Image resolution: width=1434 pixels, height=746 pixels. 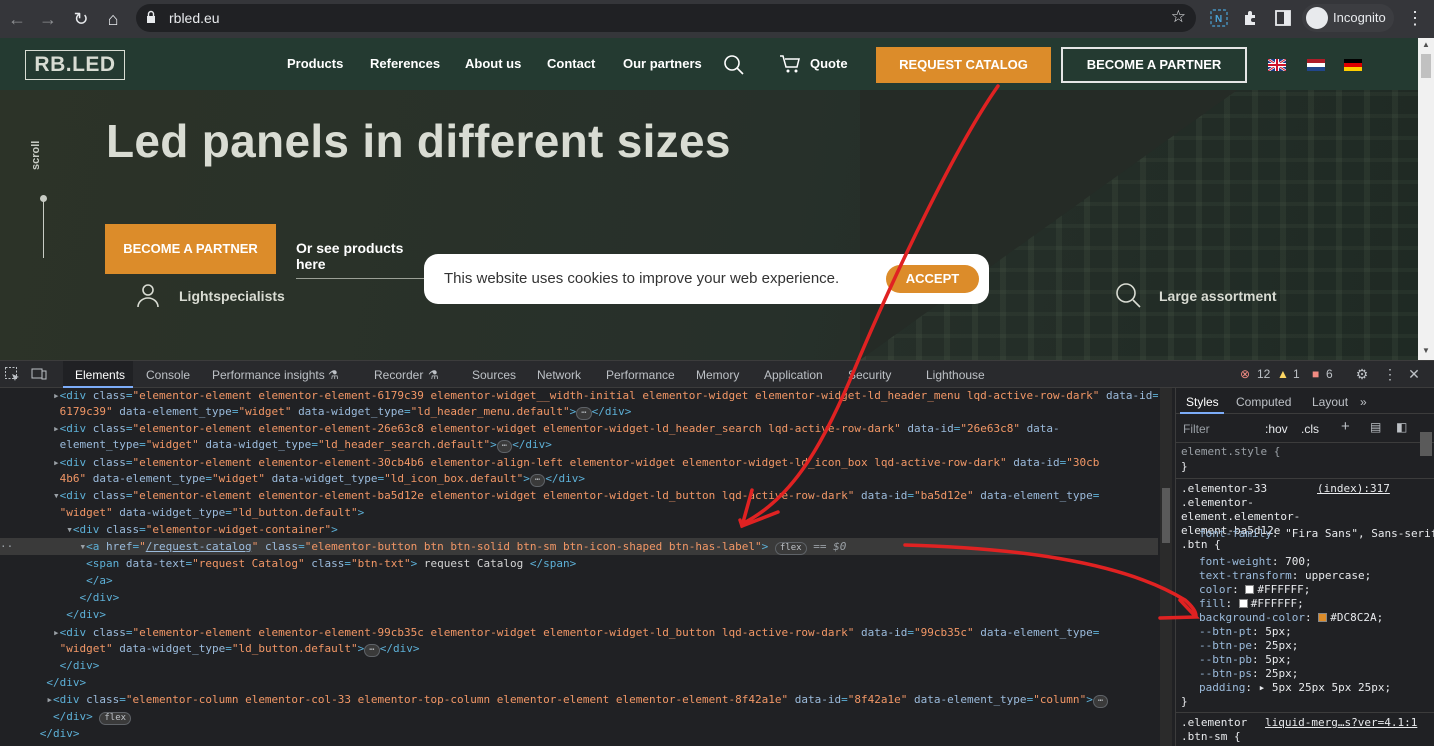 What do you see at coordinates (17, 19) in the screenshot?
I see `back-icon: ←` at bounding box center [17, 19].